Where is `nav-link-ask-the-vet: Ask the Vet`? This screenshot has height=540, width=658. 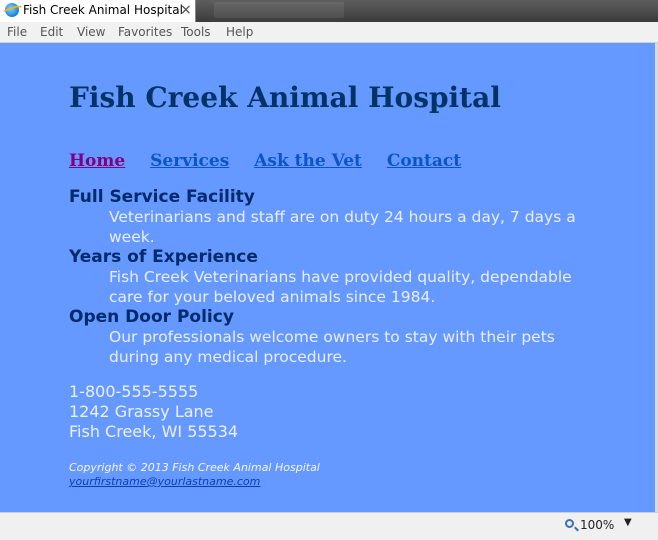
nav-link-ask-the-vet: Ask the Vet is located at coordinates (308, 161).